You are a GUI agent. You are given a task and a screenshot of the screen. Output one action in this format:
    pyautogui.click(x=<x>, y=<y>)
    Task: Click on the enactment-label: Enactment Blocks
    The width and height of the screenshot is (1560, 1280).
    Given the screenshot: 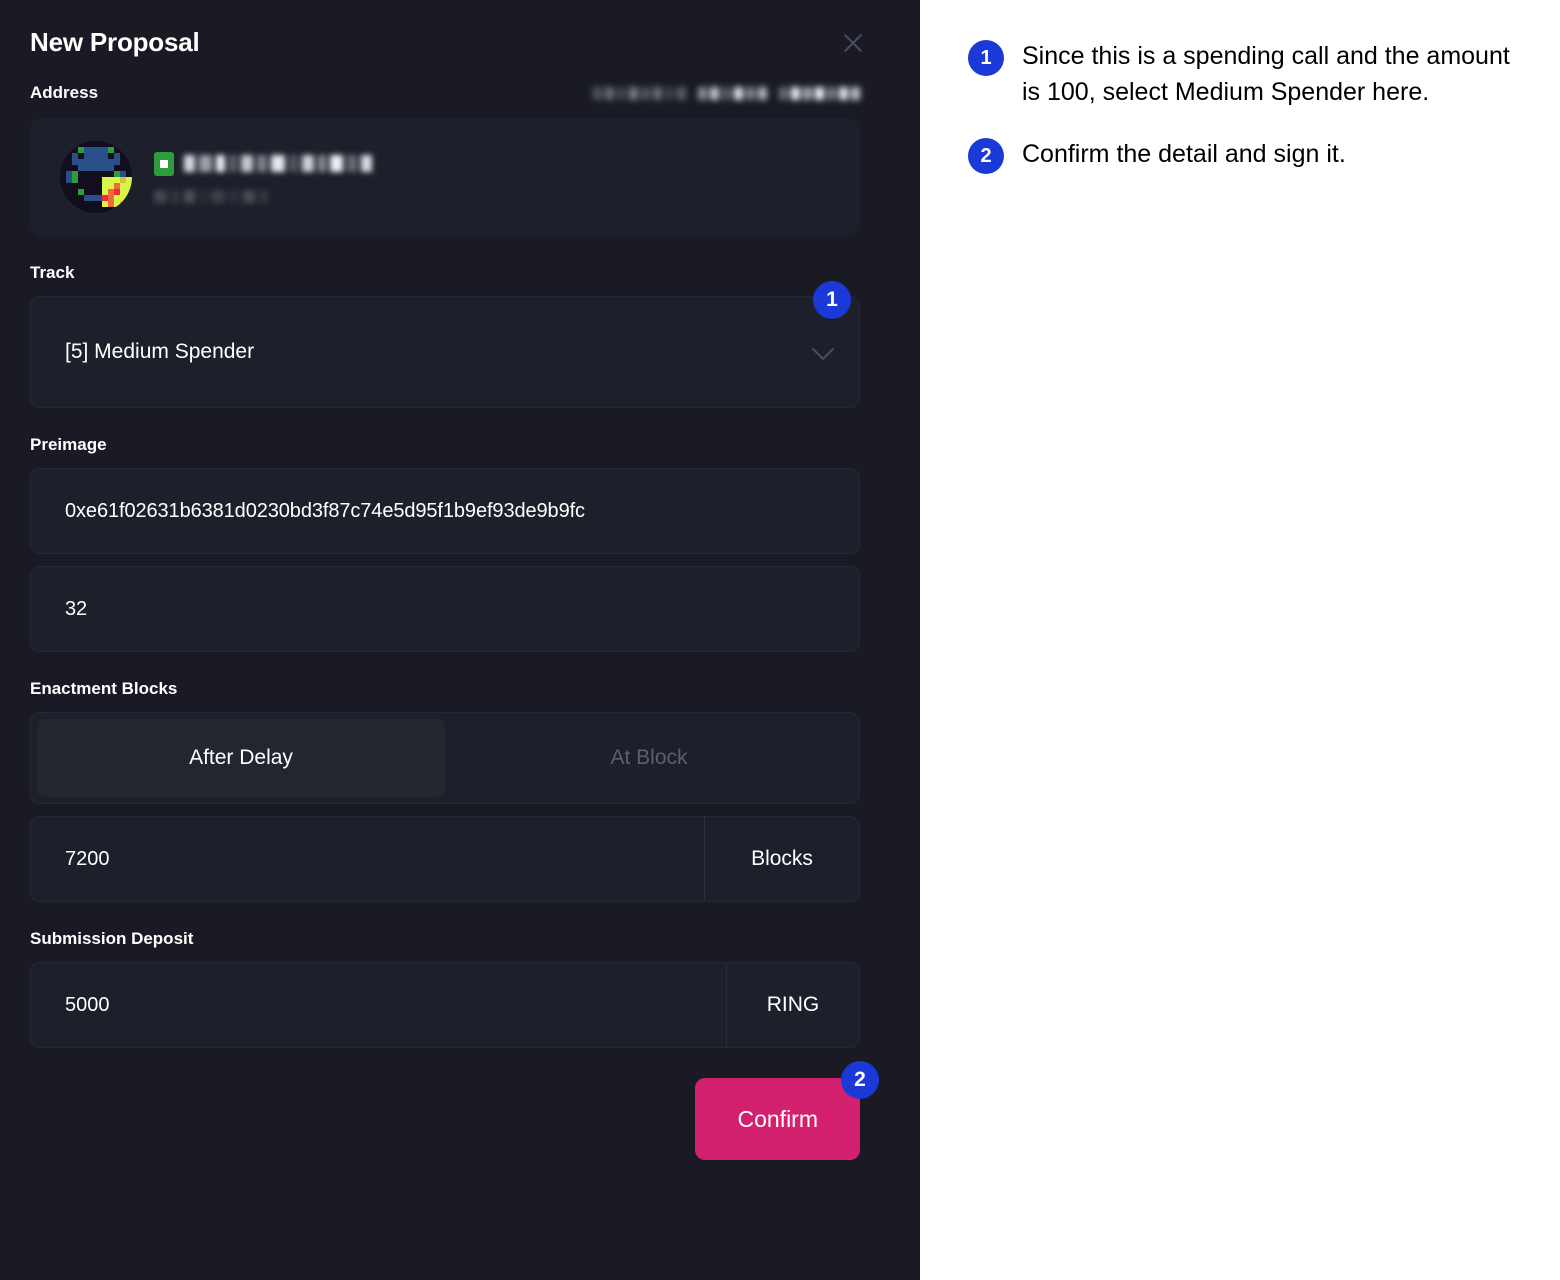 What is the action you would take?
    pyautogui.click(x=104, y=688)
    